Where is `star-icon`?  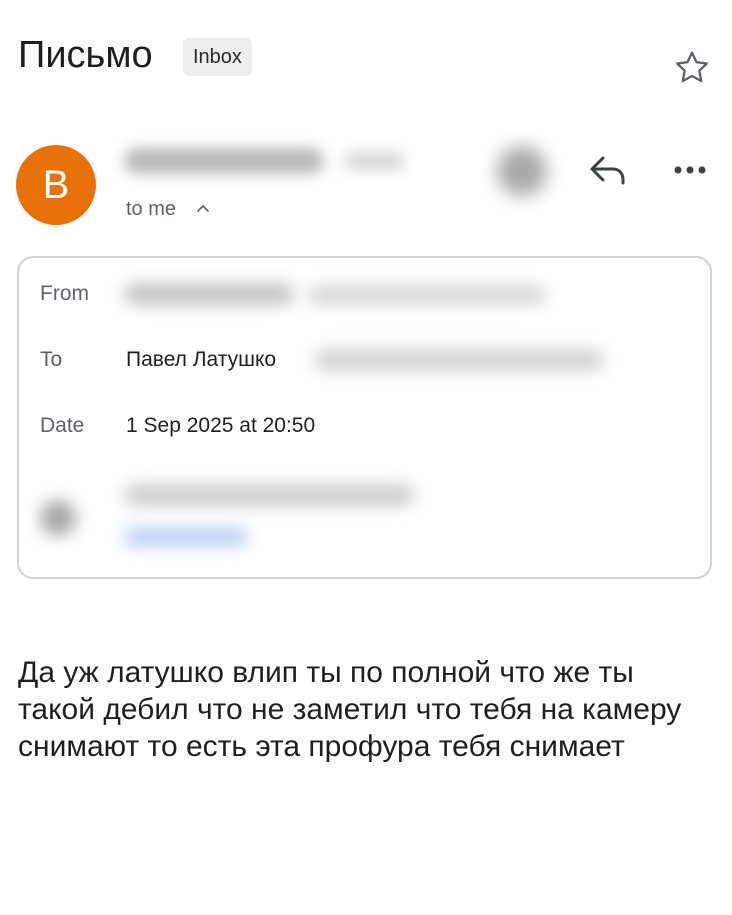
star-icon is located at coordinates (692, 68).